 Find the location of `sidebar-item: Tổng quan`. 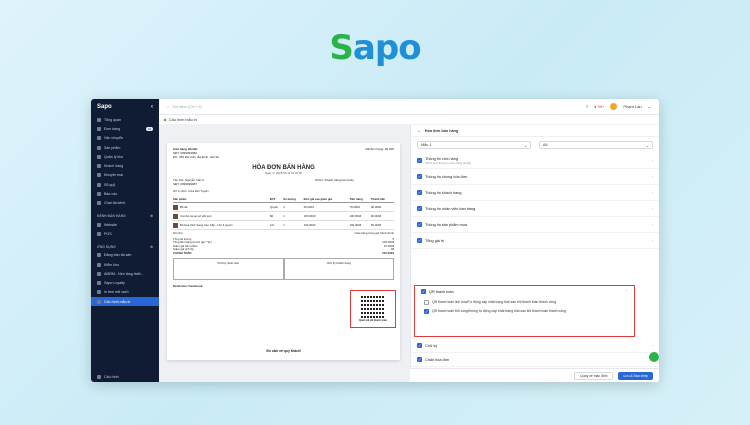

sidebar-item: Tổng quan is located at coordinates (125, 119).